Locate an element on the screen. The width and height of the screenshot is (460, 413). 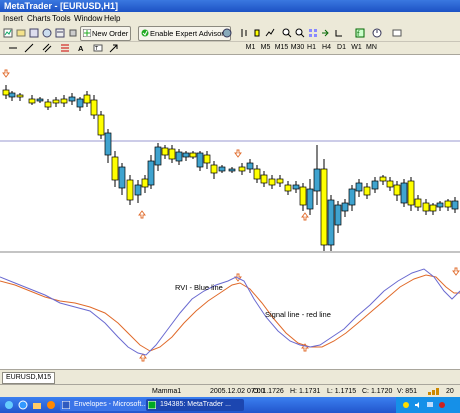
new-order-icon is located at coordinates (87, 33).